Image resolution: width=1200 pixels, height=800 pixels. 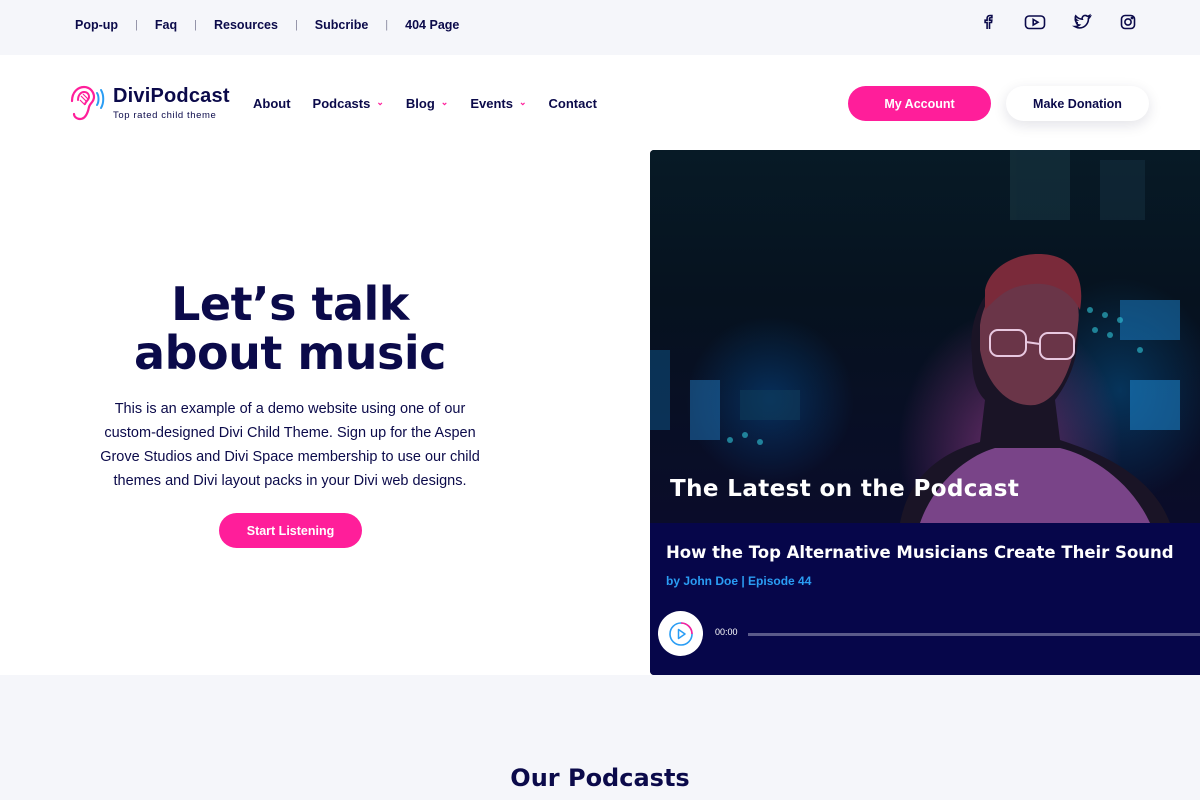 What do you see at coordinates (246, 25) in the screenshot?
I see `toplink-resources: Resources` at bounding box center [246, 25].